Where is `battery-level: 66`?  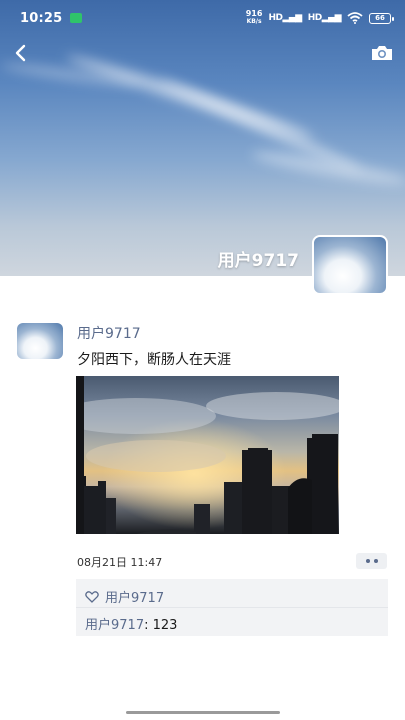 battery-level: 66 is located at coordinates (380, 18).